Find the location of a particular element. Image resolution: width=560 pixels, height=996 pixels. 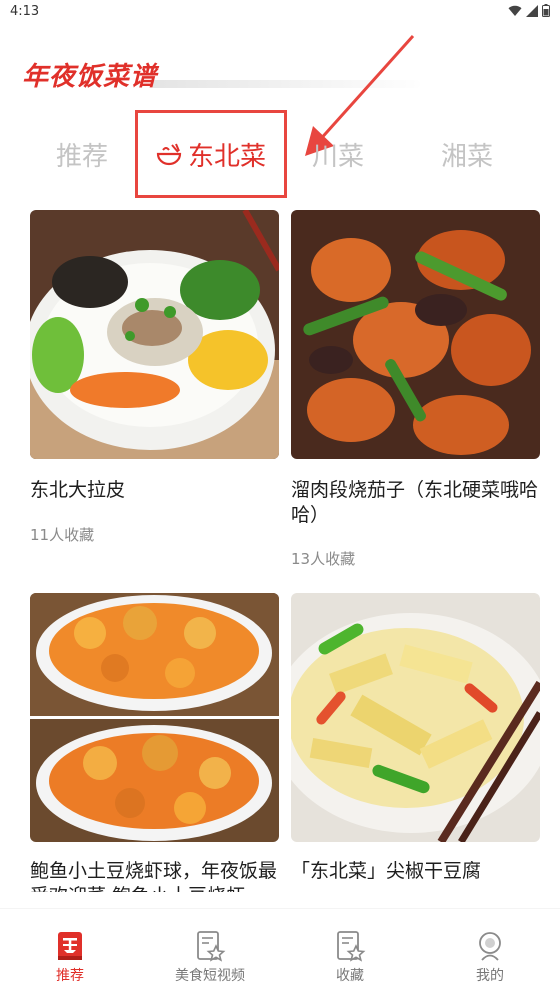

recipe-title: 东北大拉皮 is located at coordinates (78, 490).